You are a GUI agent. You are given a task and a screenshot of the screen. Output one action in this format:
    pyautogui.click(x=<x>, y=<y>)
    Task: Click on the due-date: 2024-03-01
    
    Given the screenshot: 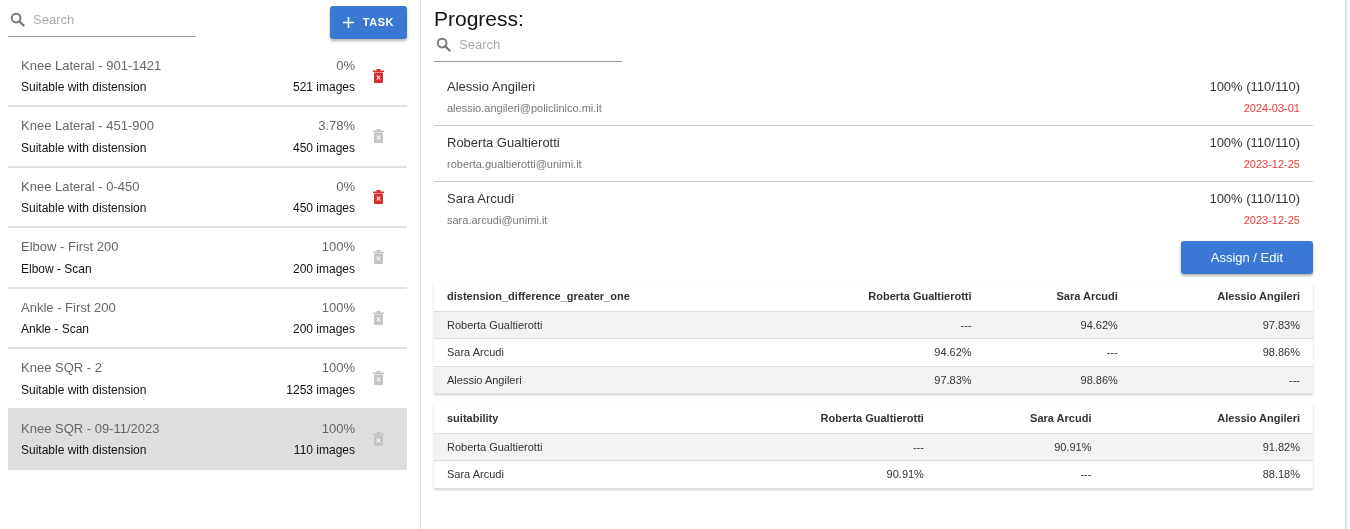 What is the action you would take?
    pyautogui.click(x=1271, y=109)
    